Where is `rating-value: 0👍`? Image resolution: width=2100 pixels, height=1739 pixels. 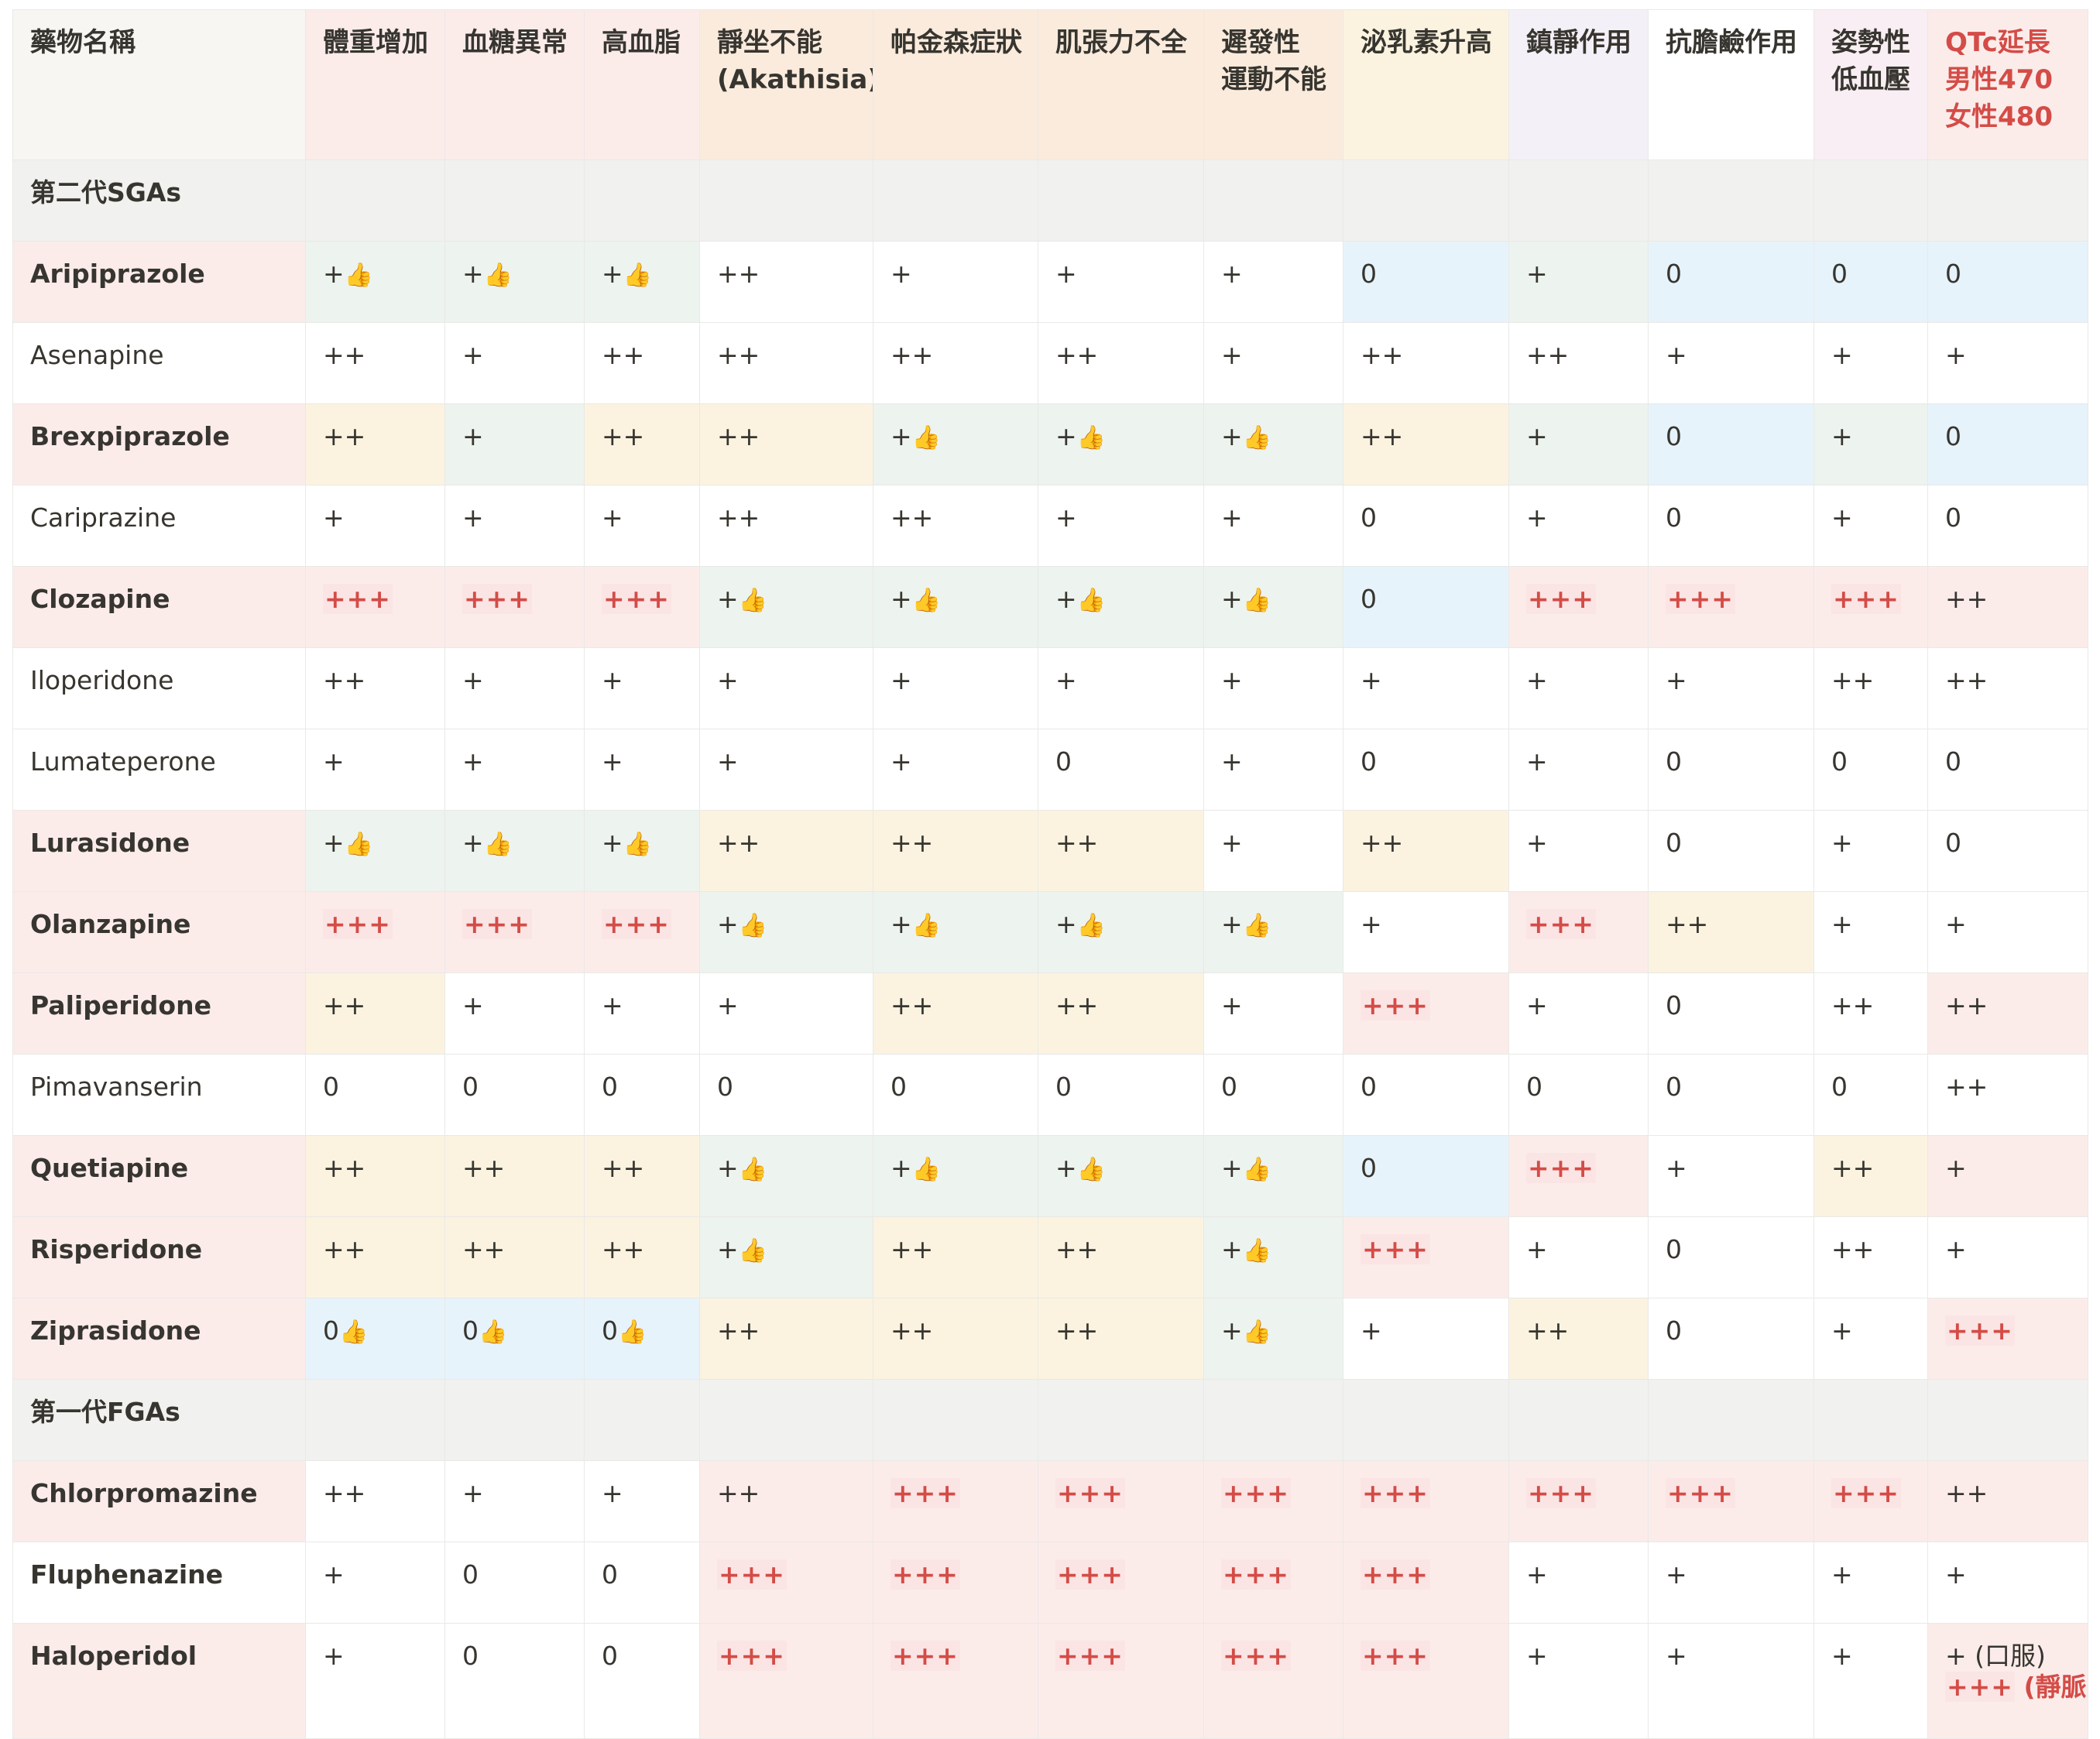
rating-value: 0👍 is located at coordinates (523, 1331).